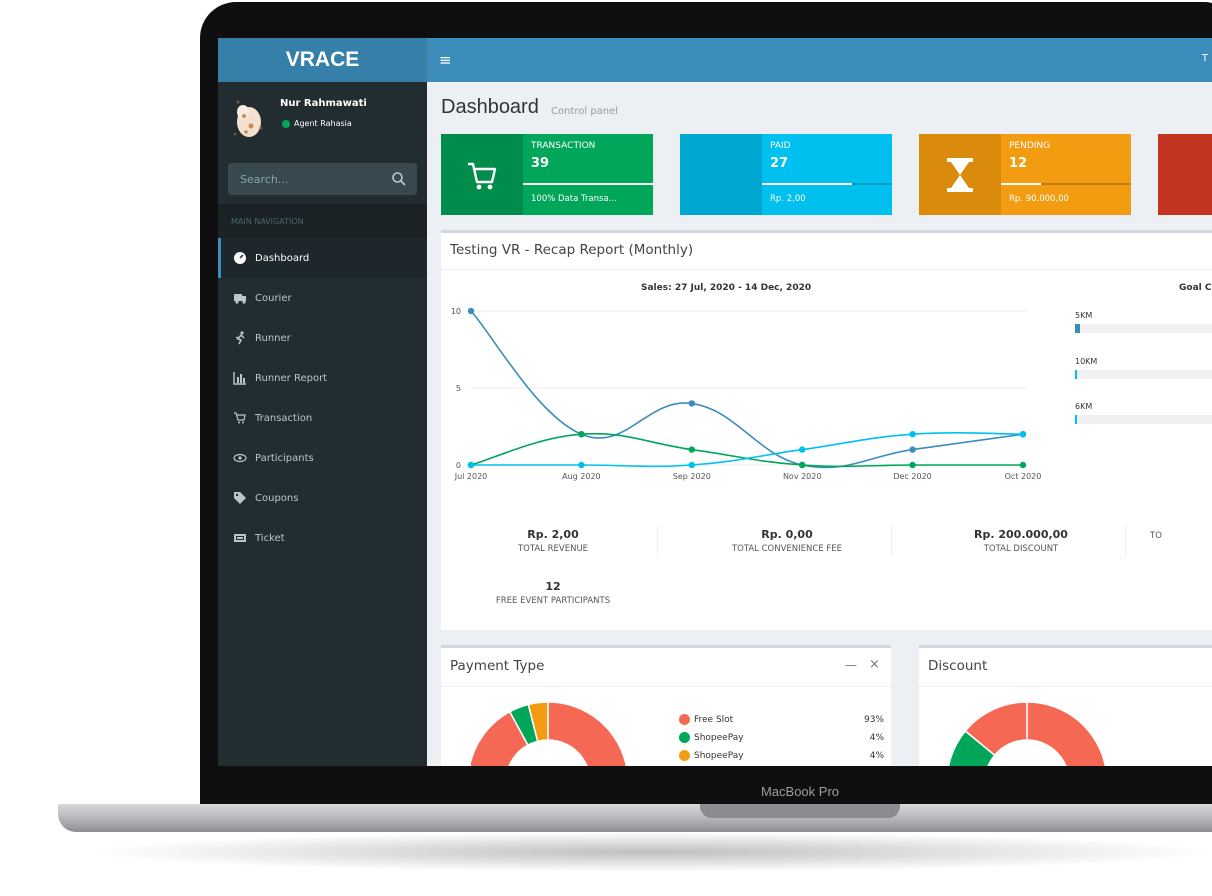 The image size is (1212, 896). I want to click on stat-total-convenience-fee: Rp. 0,00 TOTAL CONVENIENCE FEE, so click(787, 541).